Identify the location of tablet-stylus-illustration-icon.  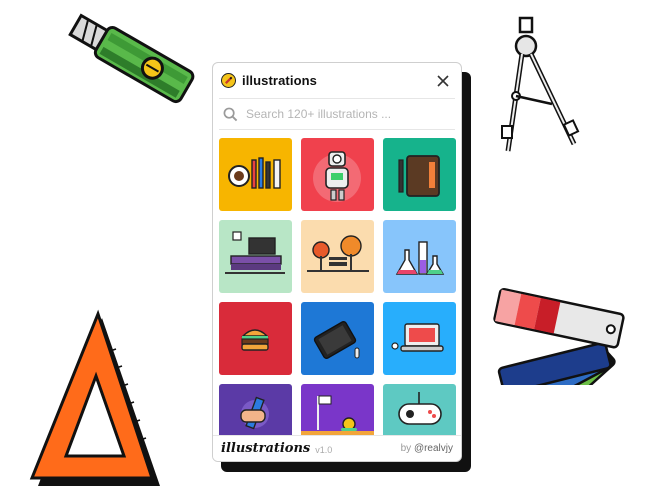
(337, 338).